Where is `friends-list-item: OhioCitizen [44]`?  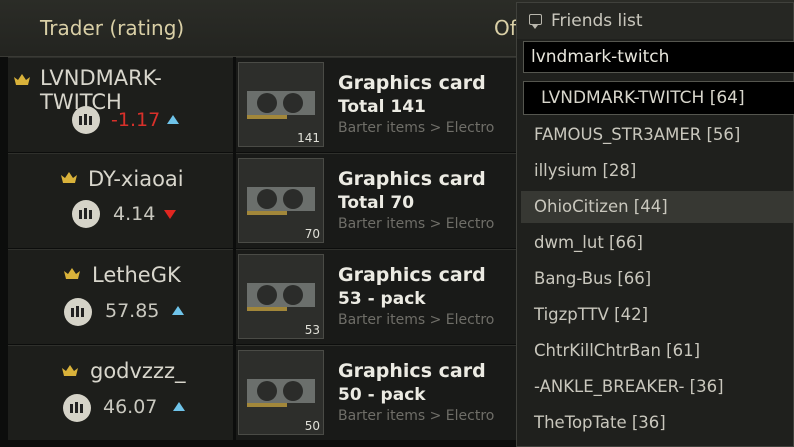
friends-list-item: OhioCitizen [44] is located at coordinates (657, 207).